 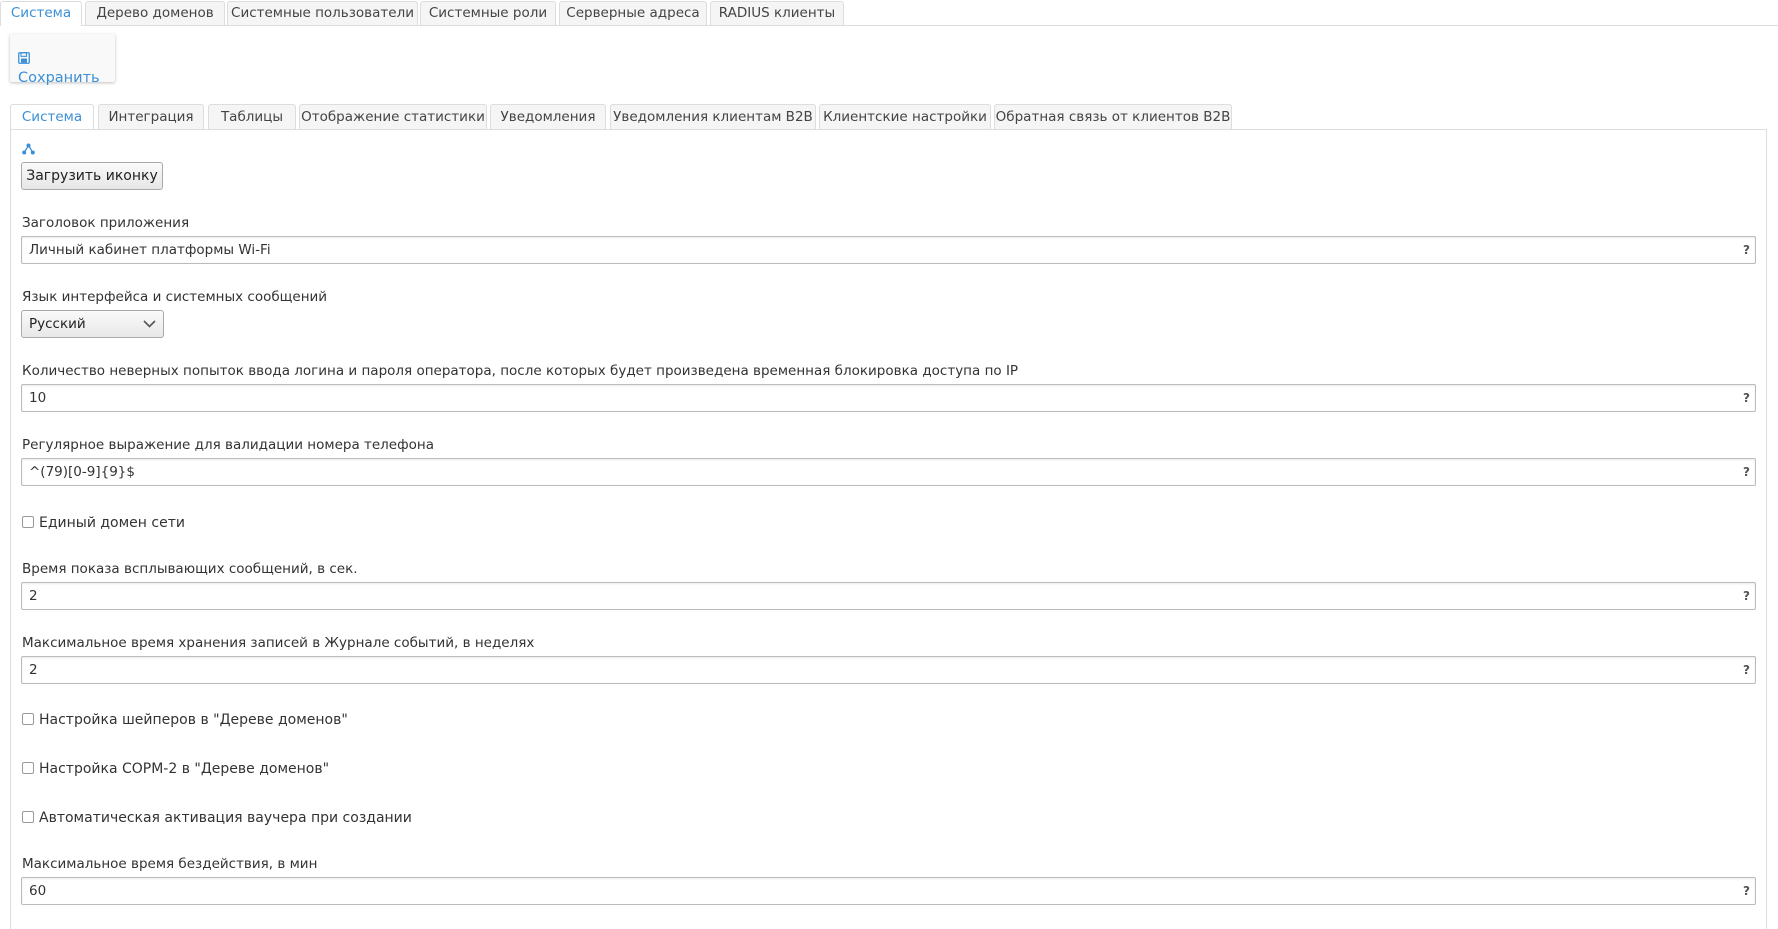 What do you see at coordinates (548, 116) in the screenshot?
I see `tab-notifications: Уведомления` at bounding box center [548, 116].